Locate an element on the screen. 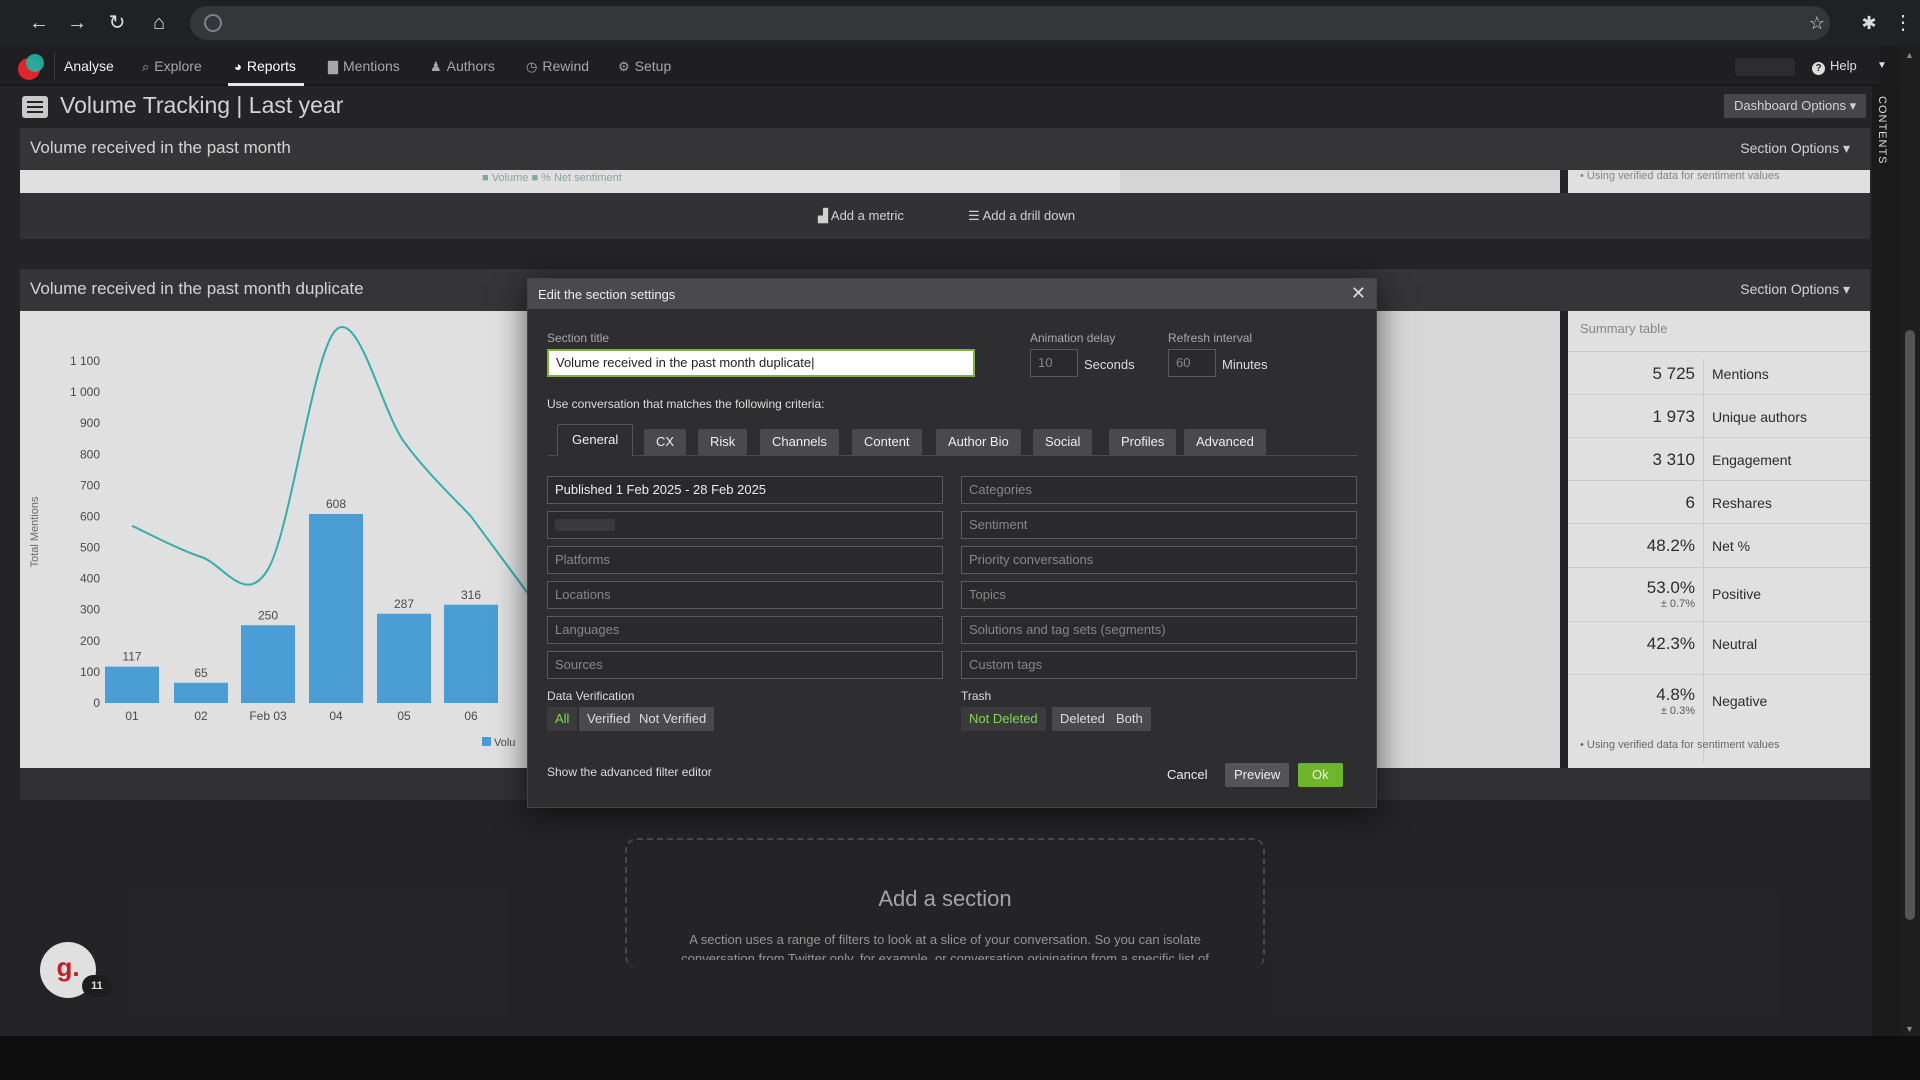 The height and width of the screenshot is (1080, 1920). trash-label: Trash is located at coordinates (976, 696).